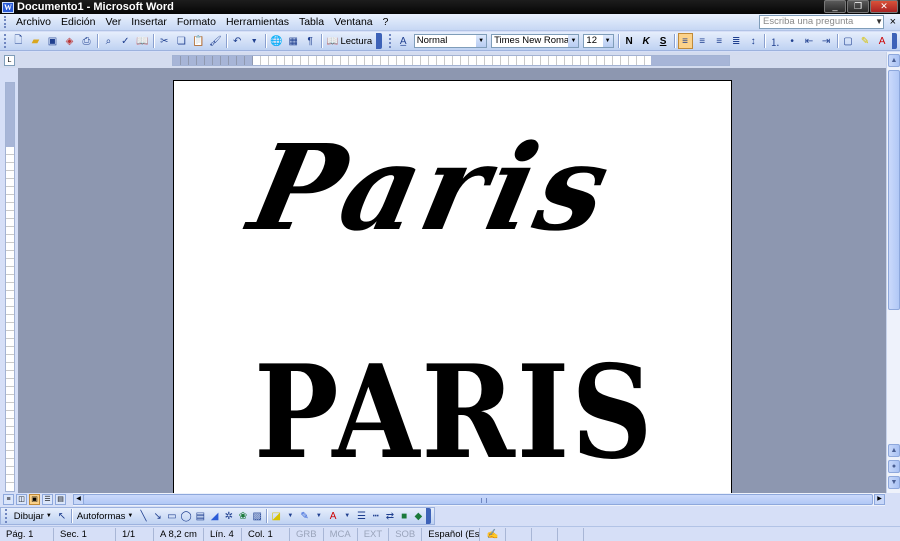  Describe the element at coordinates (52, 41) in the screenshot. I see `save-icon: ▣` at that location.